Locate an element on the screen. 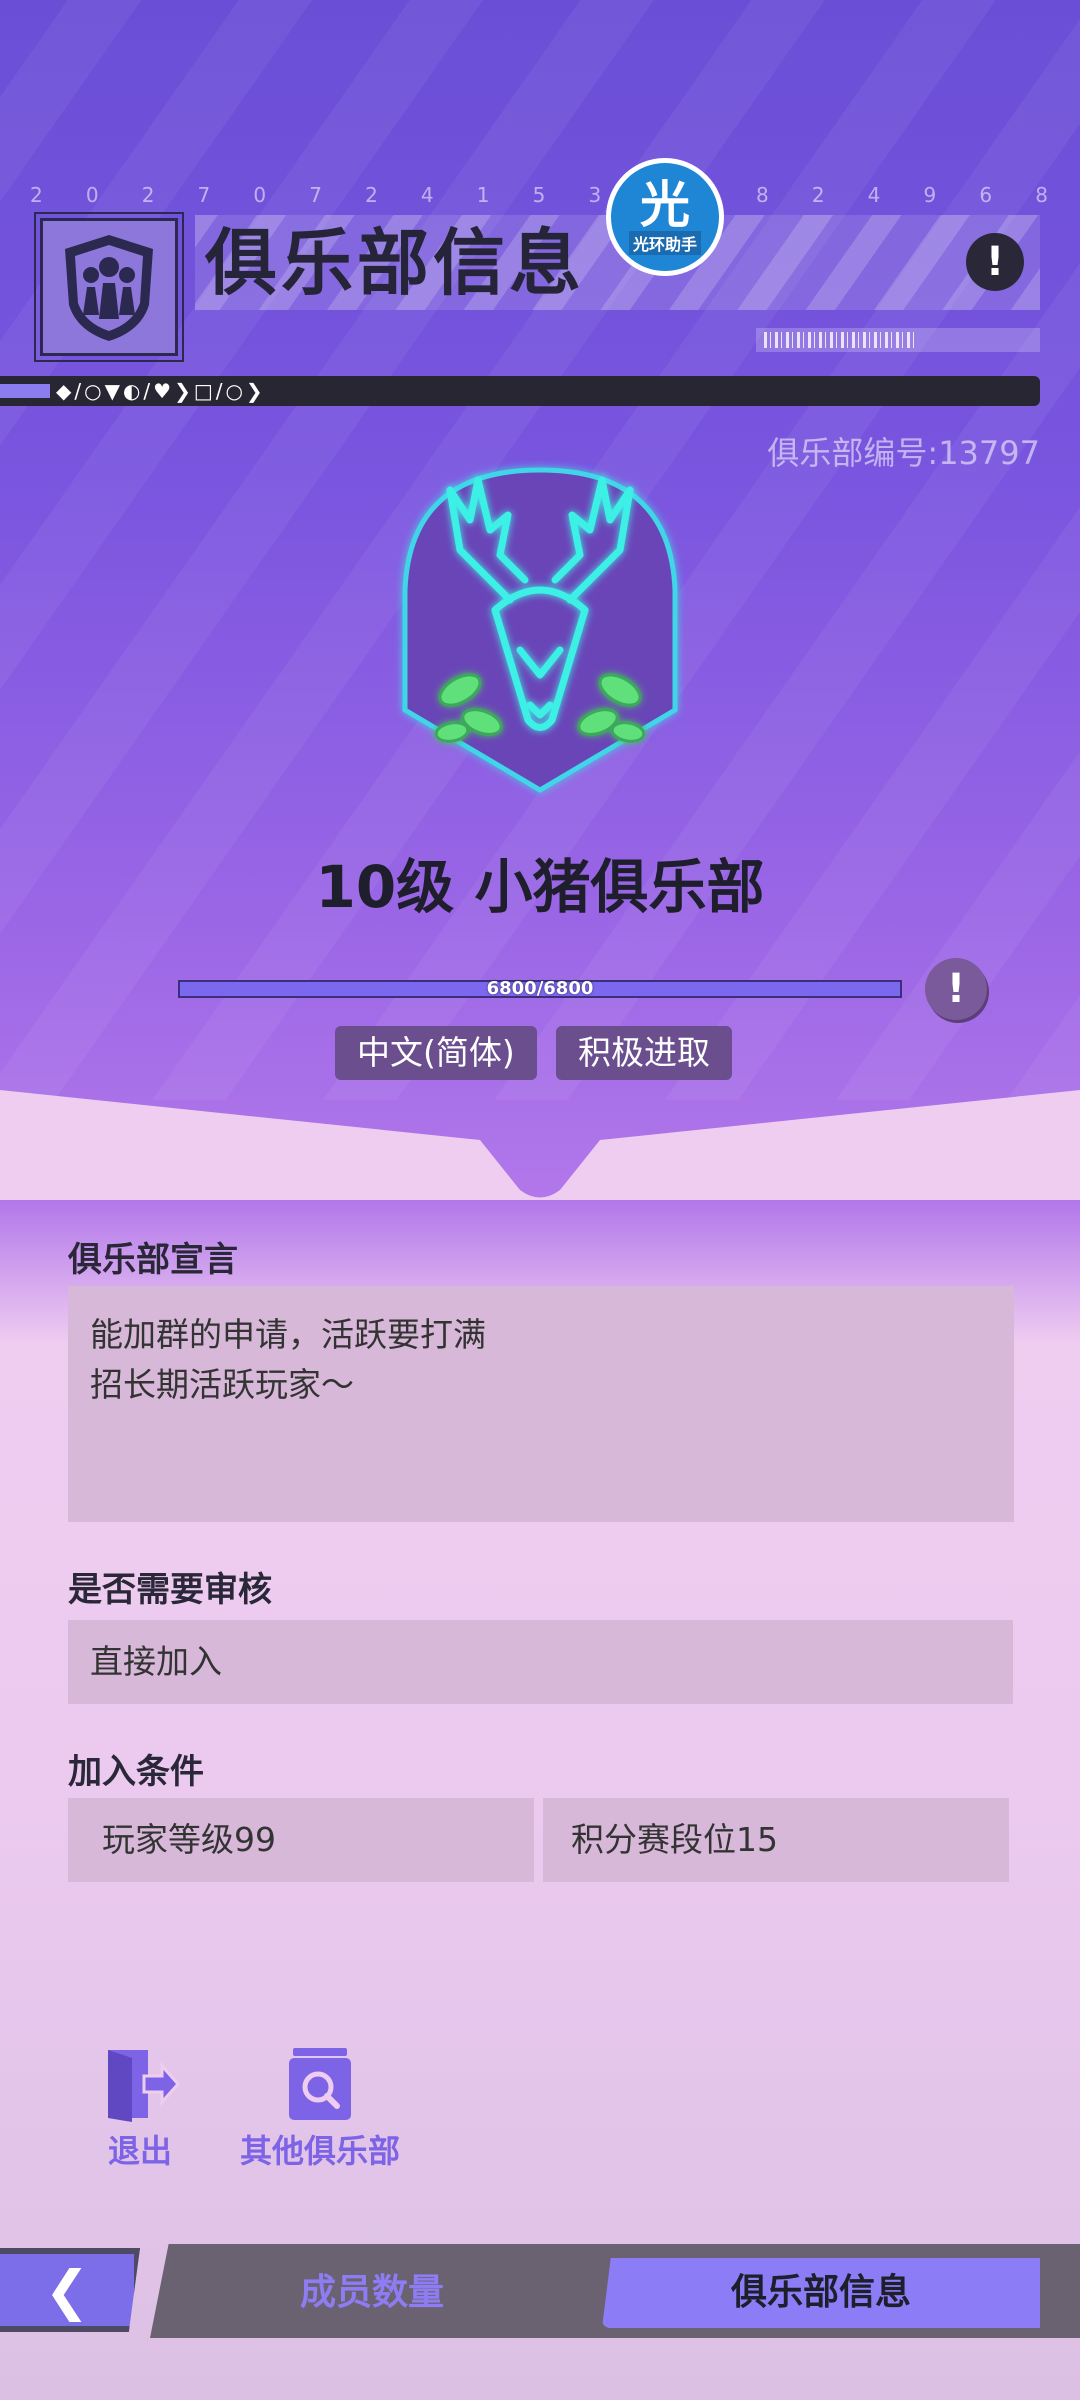 The width and height of the screenshot is (1080, 2400). xp-progress-bar: 6800/6800 is located at coordinates (540, 988).